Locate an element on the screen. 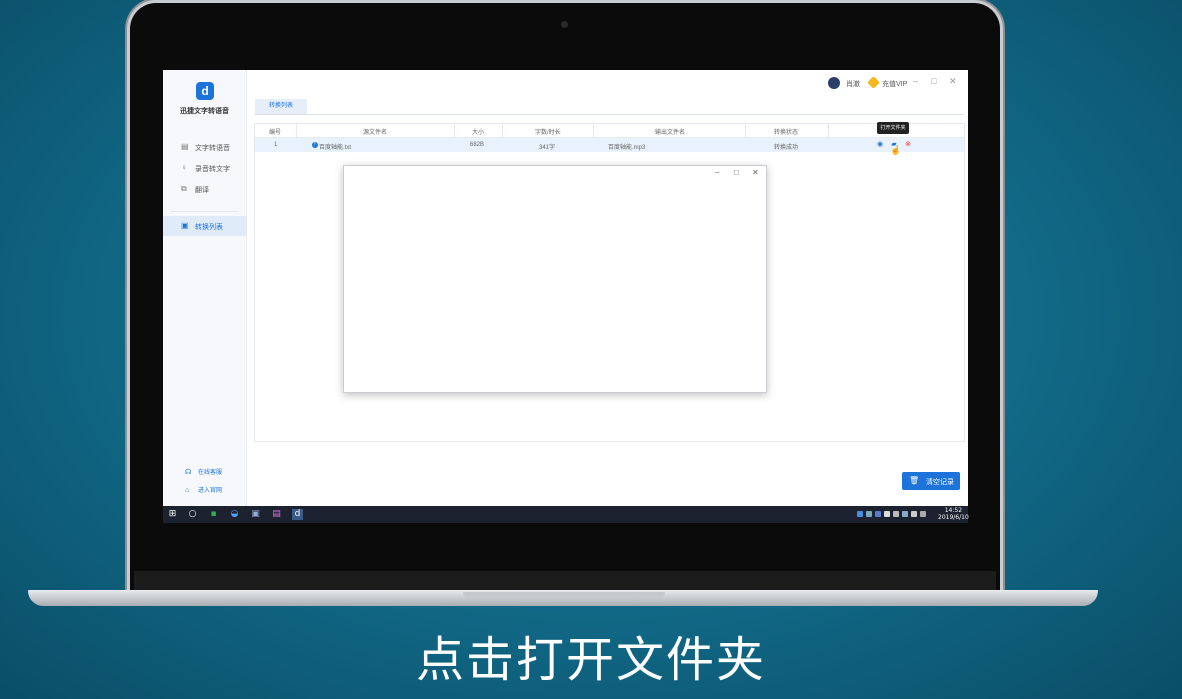 Image resolution: width=1182 pixels, height=699 pixels. customer-service-icon: ☊ is located at coordinates (188, 472).